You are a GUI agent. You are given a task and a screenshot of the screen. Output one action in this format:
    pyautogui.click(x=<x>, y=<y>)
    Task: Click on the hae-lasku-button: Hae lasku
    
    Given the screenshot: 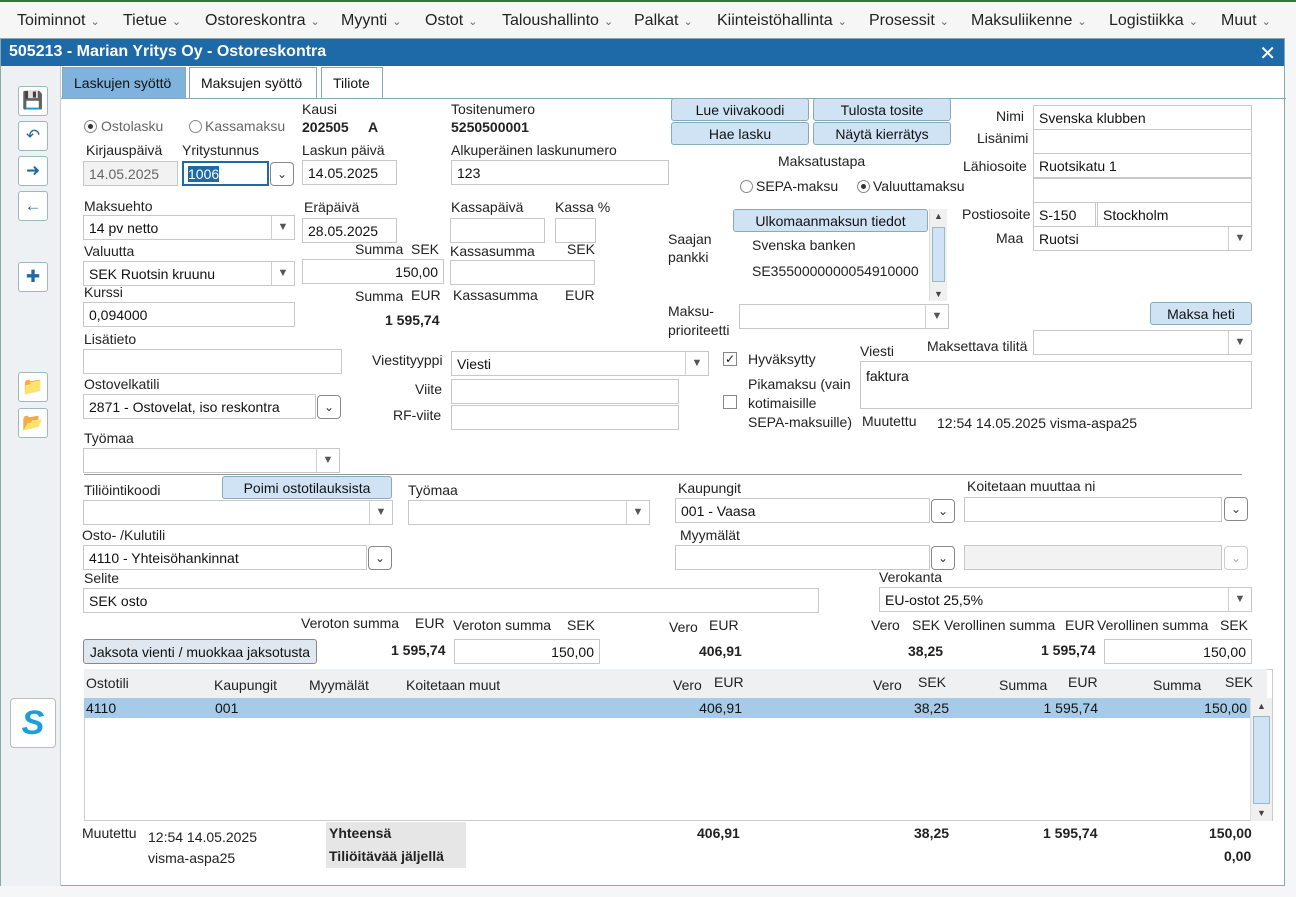 What is the action you would take?
    pyautogui.click(x=740, y=133)
    